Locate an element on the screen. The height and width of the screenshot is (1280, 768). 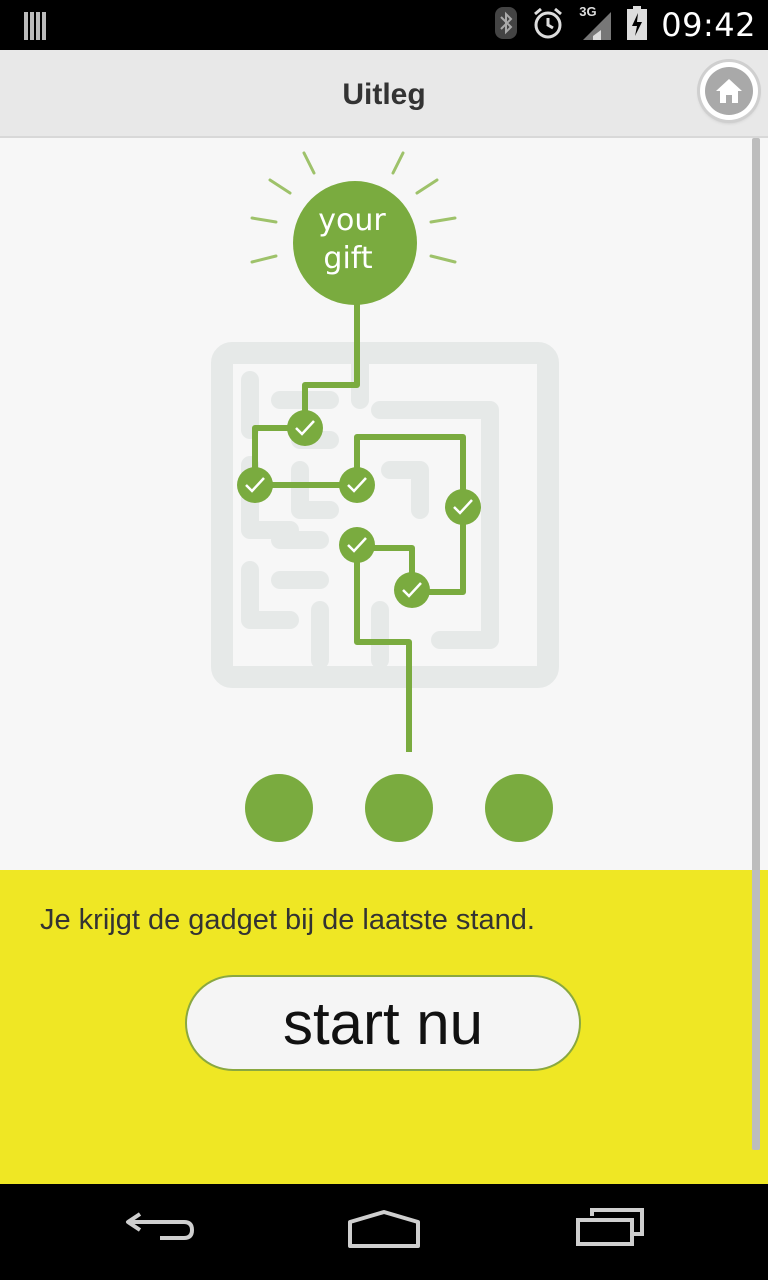
signal-icon: 3G is located at coordinates (596, 23).